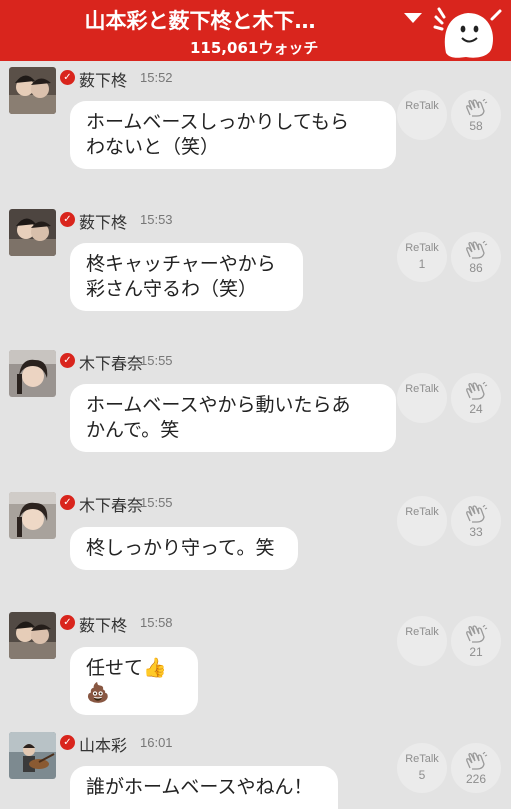  I want to click on message-bubble: 柊しっかり守って。笑, so click(184, 548).